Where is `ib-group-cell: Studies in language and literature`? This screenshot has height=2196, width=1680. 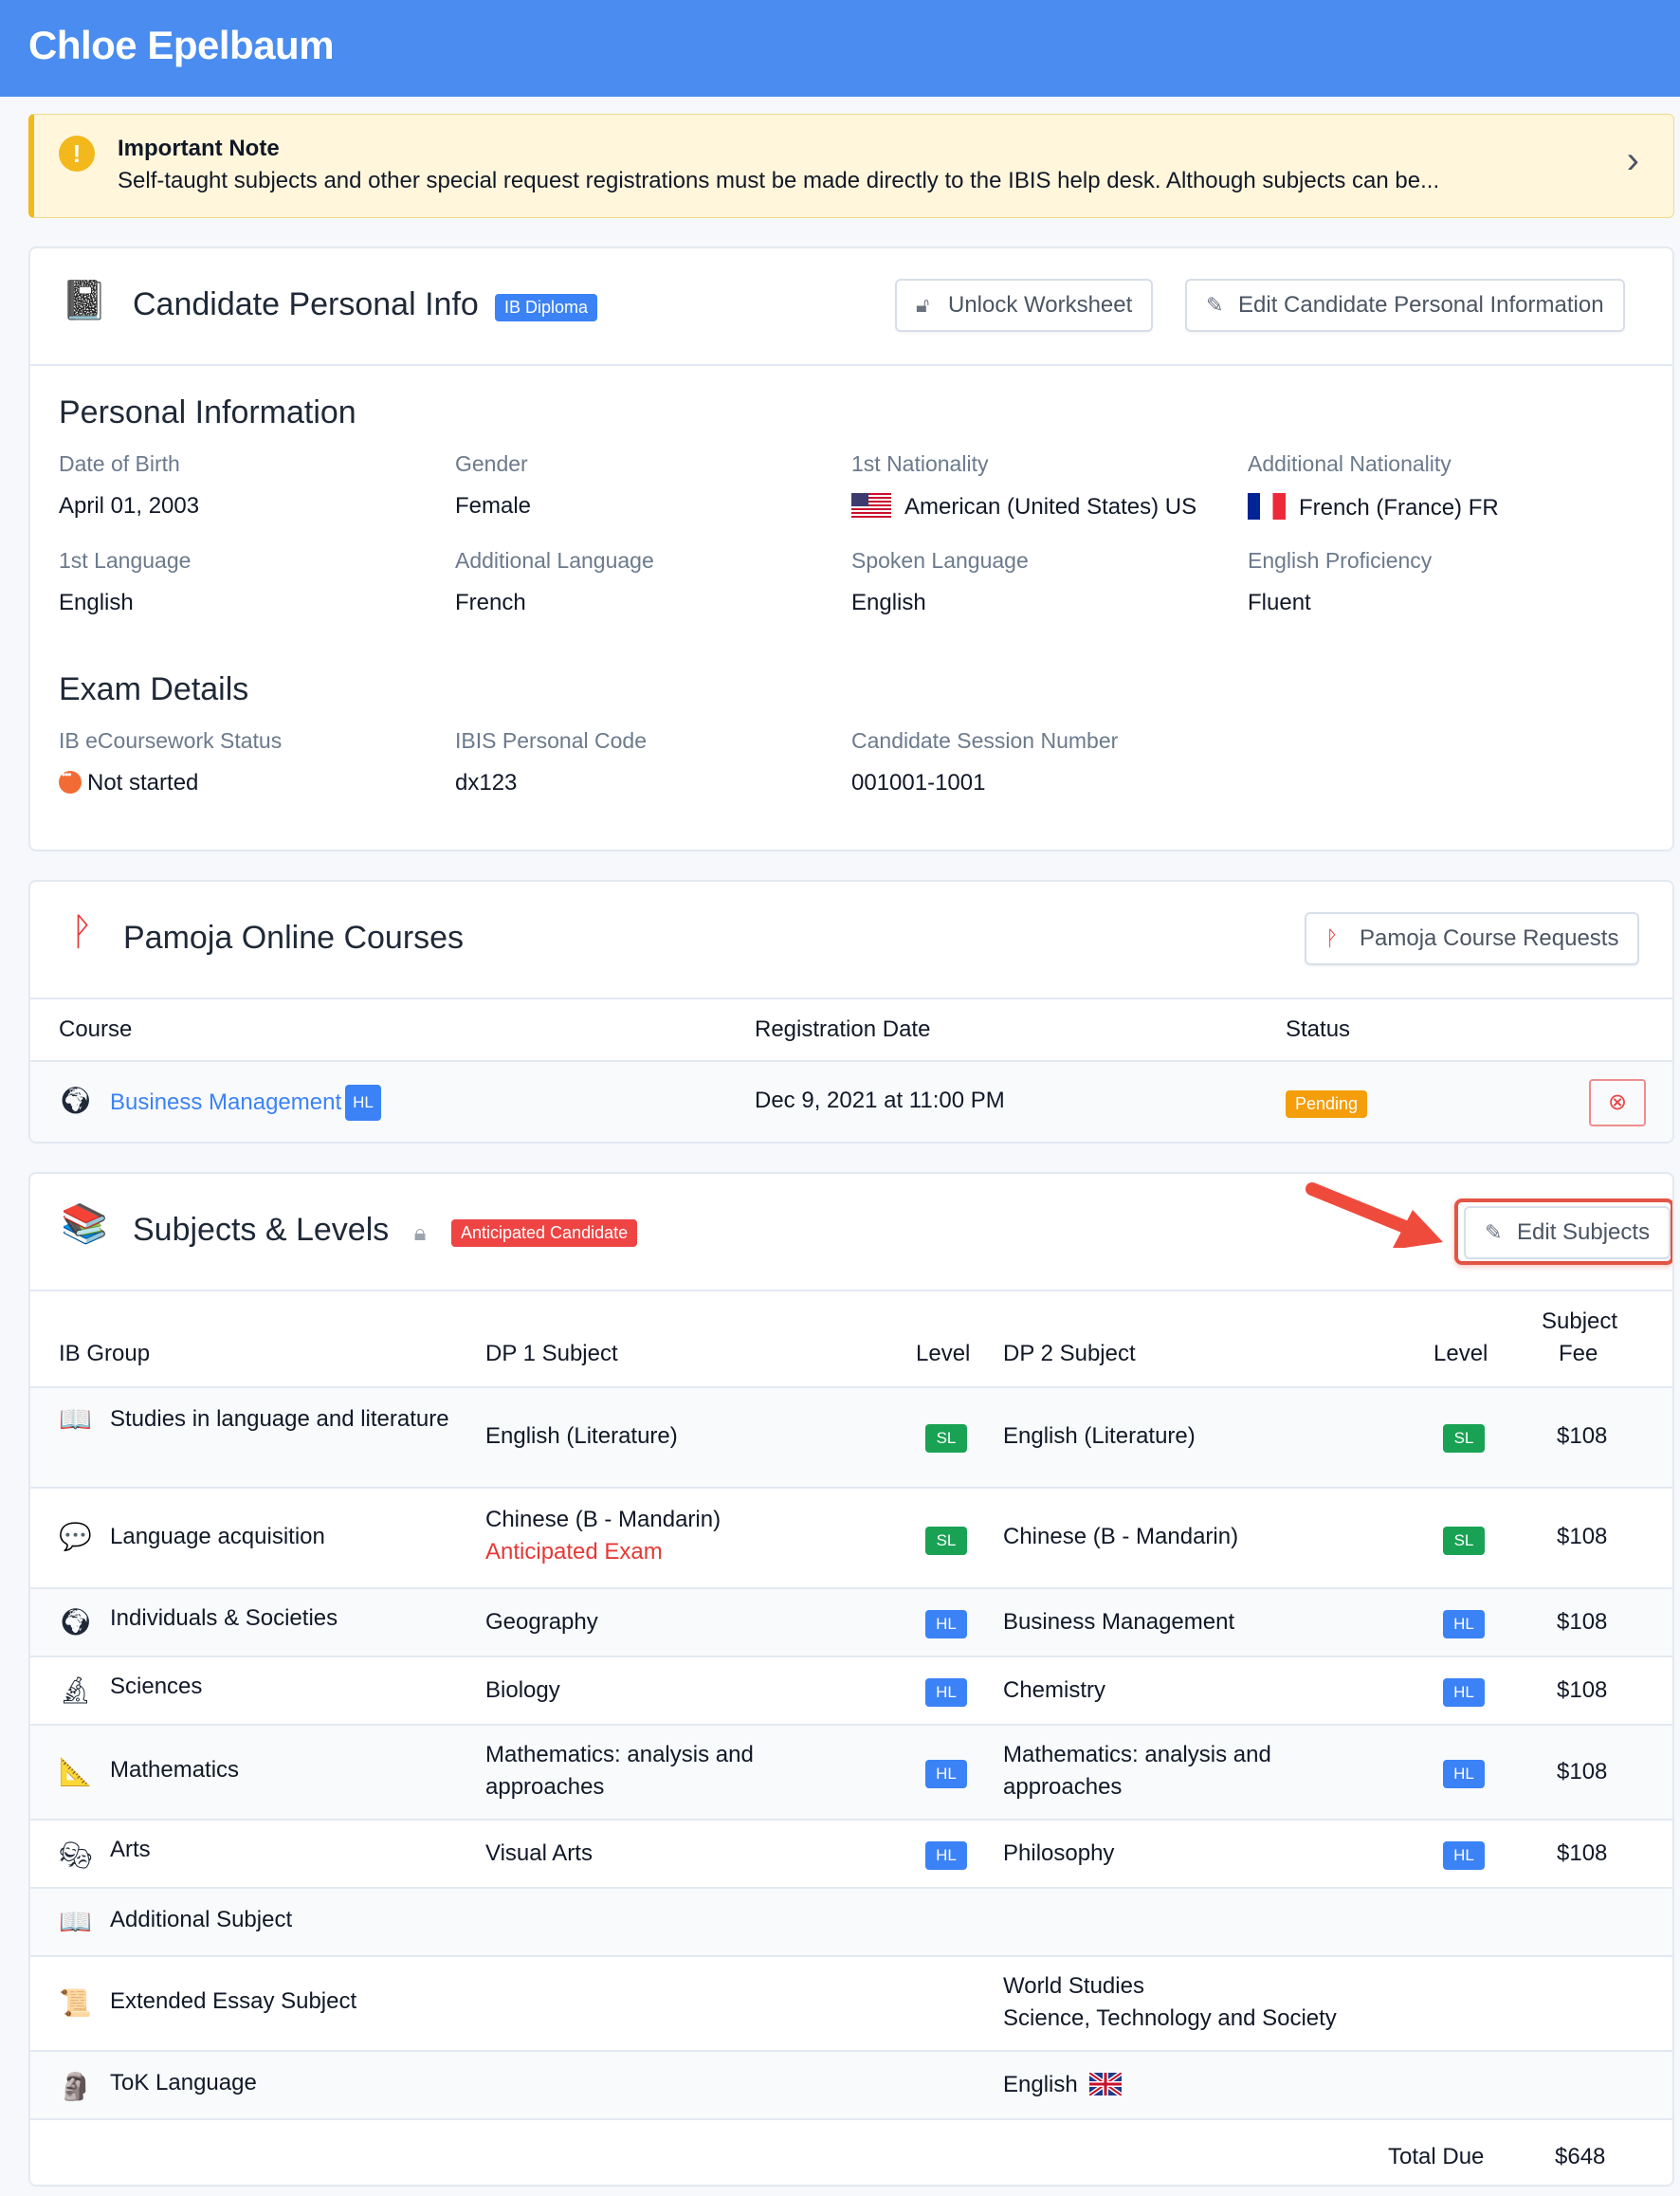
ib-group-cell: Studies in language and literature is located at coordinates (279, 1419).